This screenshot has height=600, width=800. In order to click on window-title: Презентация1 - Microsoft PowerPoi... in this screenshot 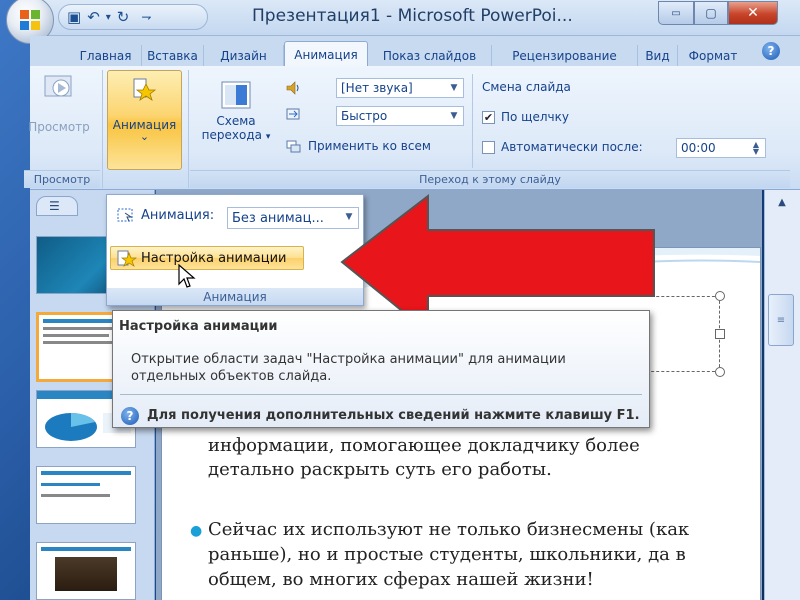, I will do `click(412, 16)`.